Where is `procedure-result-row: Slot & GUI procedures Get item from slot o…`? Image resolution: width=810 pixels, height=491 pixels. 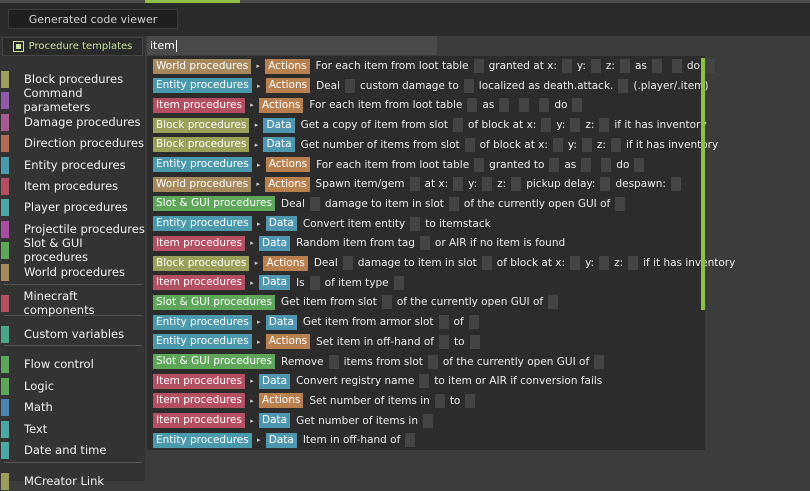
procedure-result-row: Slot & GUI procedures Get item from slot o… is located at coordinates (358, 302).